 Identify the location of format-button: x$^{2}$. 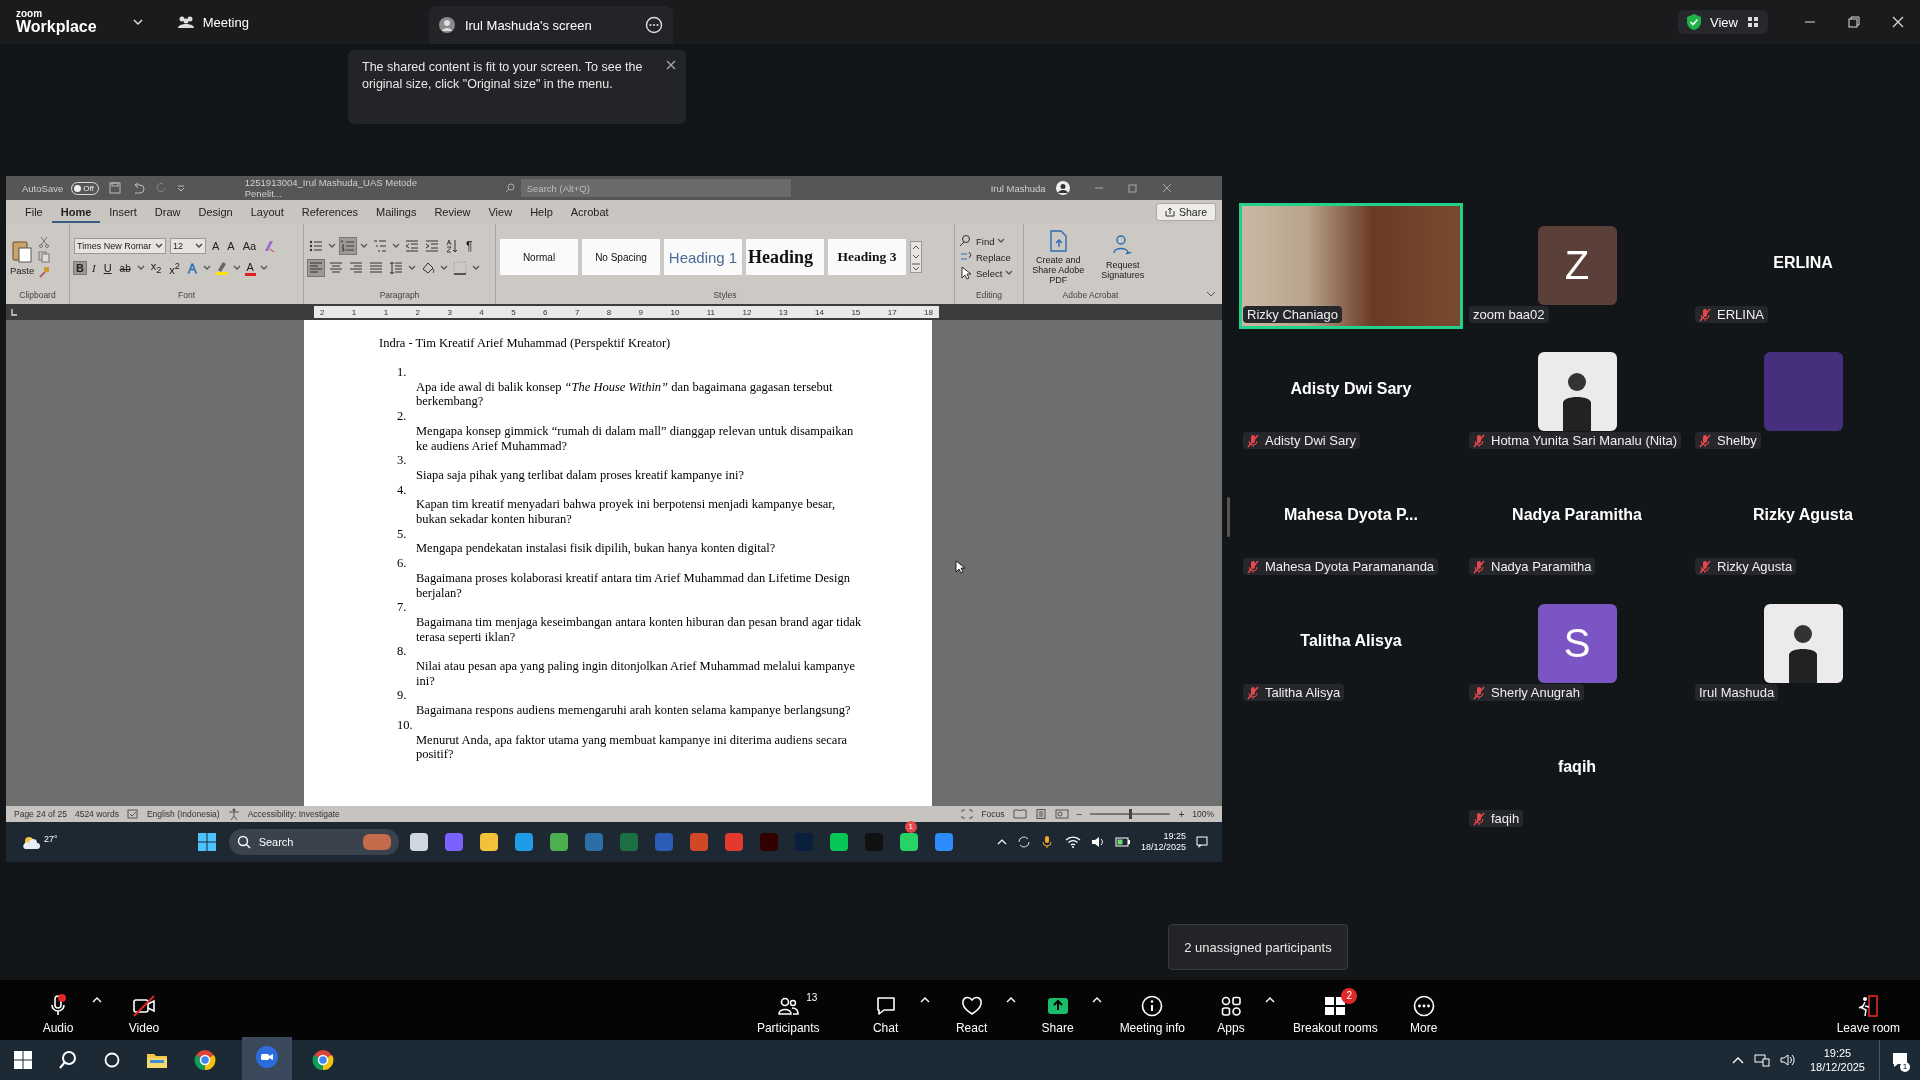
(174, 268).